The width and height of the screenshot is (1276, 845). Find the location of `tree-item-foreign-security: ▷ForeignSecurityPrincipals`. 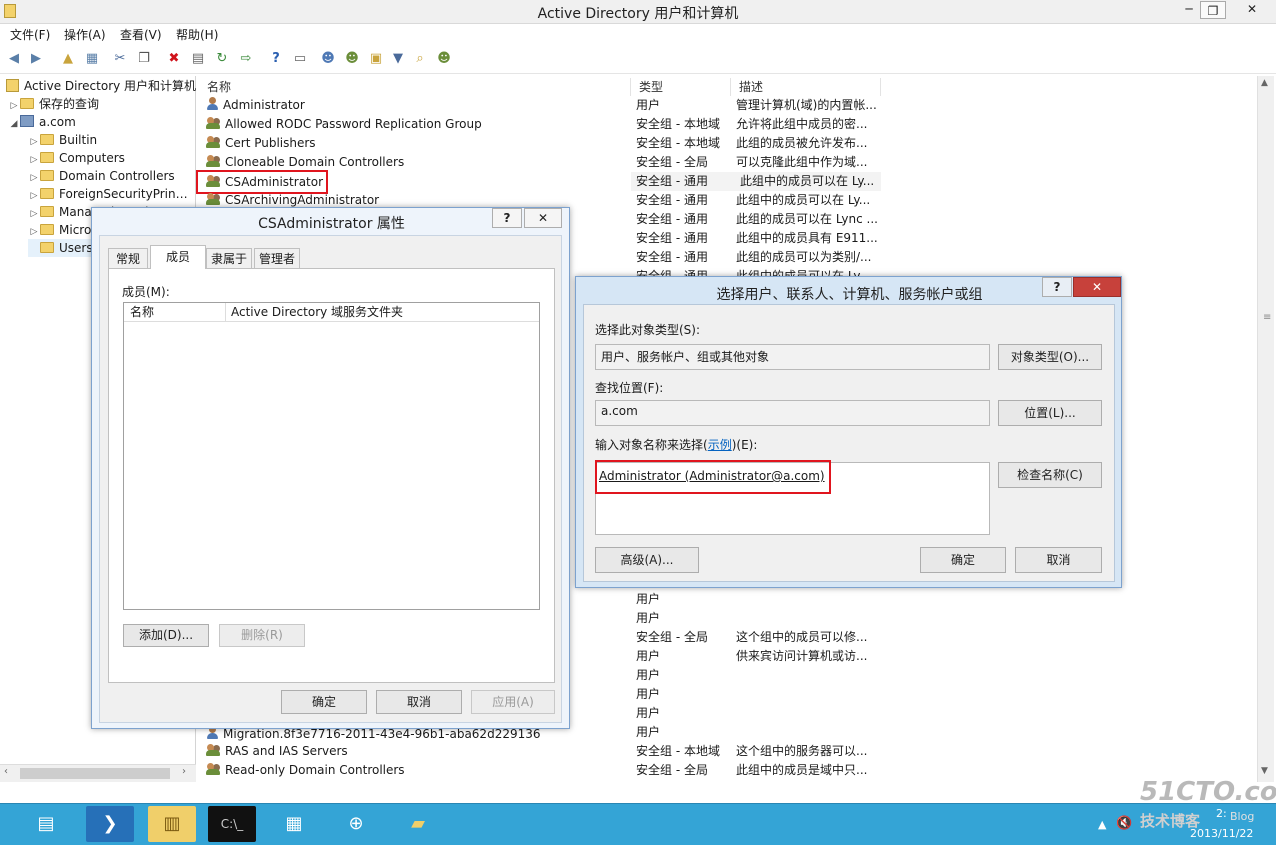

tree-item-foreign-security: ▷ForeignSecurityPrincipals is located at coordinates (111, 194).